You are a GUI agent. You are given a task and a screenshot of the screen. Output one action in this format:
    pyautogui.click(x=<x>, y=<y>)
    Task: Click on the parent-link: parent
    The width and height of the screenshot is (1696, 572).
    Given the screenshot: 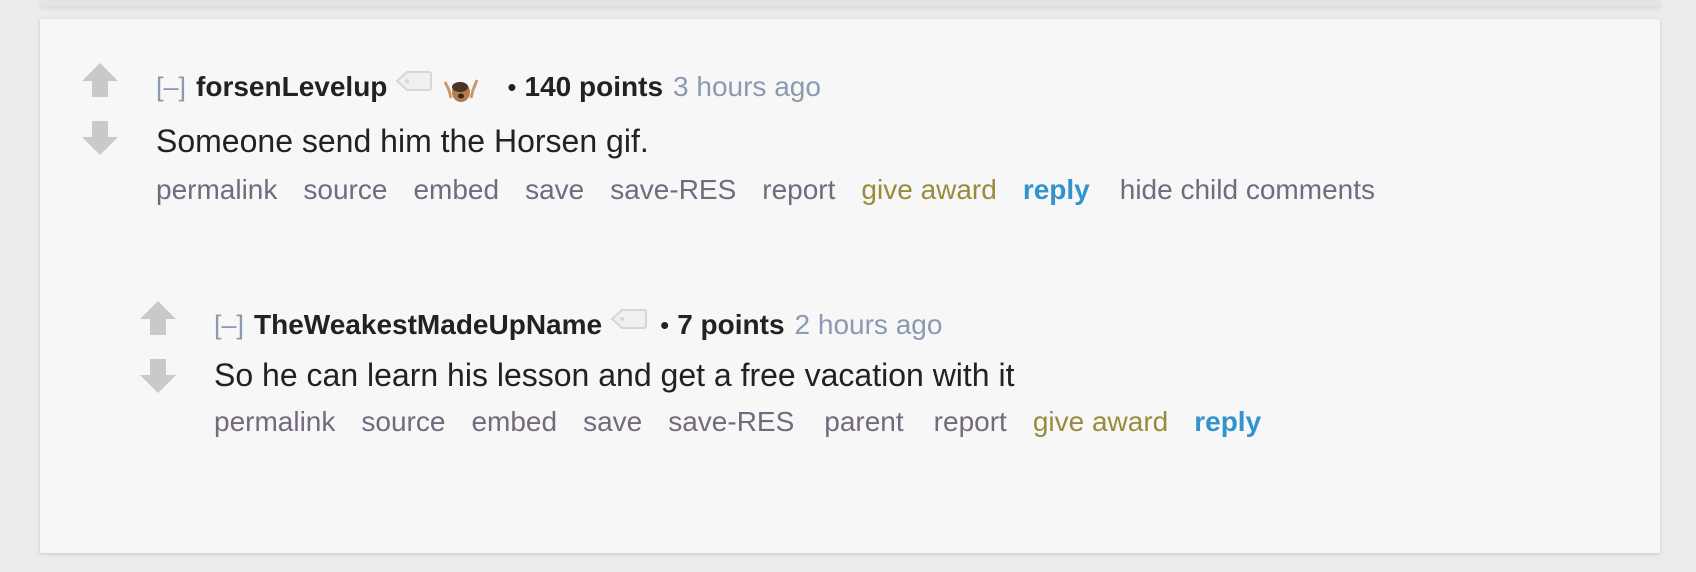 What is the action you would take?
    pyautogui.click(x=863, y=422)
    